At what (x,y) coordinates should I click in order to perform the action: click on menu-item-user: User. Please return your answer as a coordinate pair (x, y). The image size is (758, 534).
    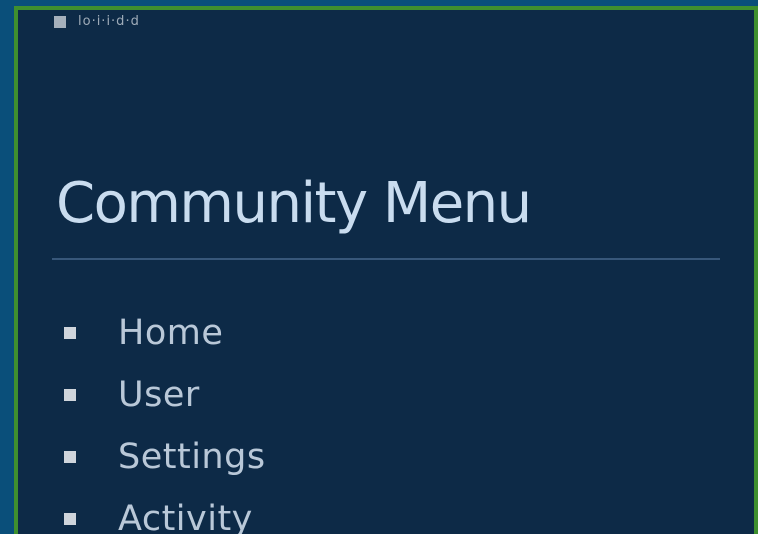
    Looking at the image, I should click on (165, 395).